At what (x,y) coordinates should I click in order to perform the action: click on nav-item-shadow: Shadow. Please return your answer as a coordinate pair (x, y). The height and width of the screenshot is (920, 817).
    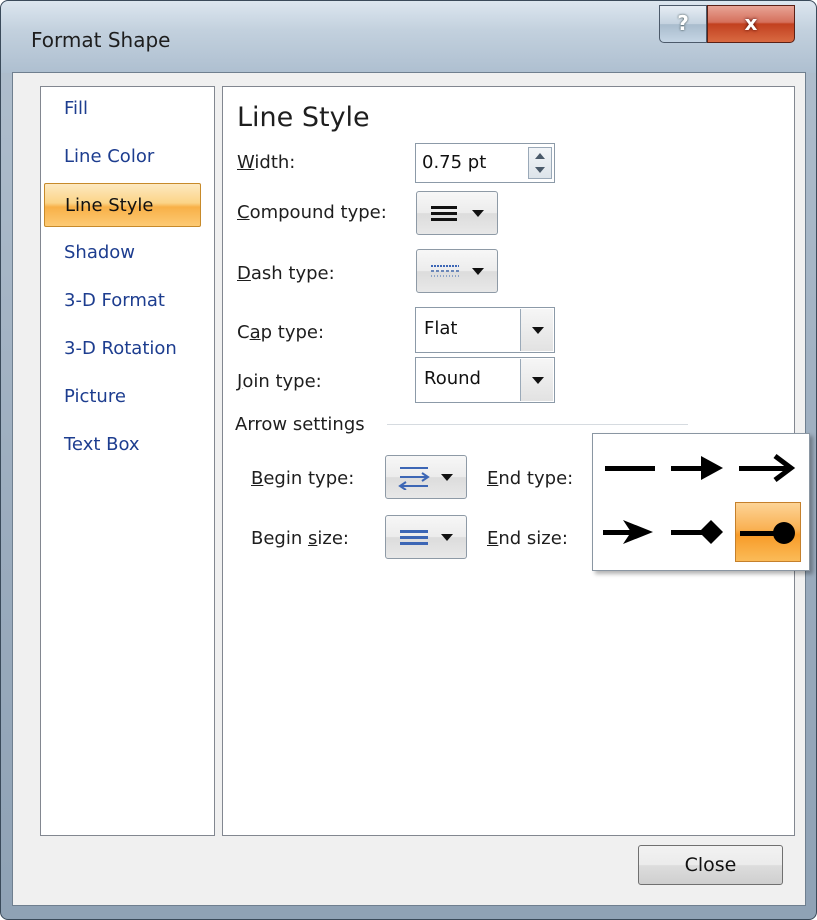
    Looking at the image, I should click on (122, 253).